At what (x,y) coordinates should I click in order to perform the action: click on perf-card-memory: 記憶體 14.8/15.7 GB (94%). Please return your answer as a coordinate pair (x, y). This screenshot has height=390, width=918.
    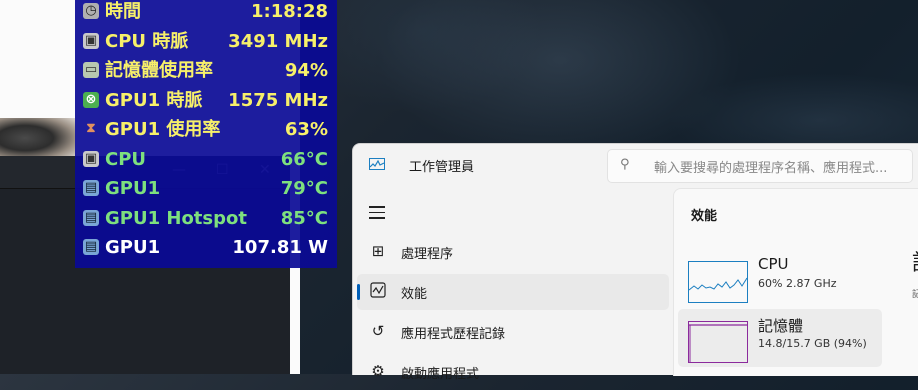
    Looking at the image, I should click on (780, 338).